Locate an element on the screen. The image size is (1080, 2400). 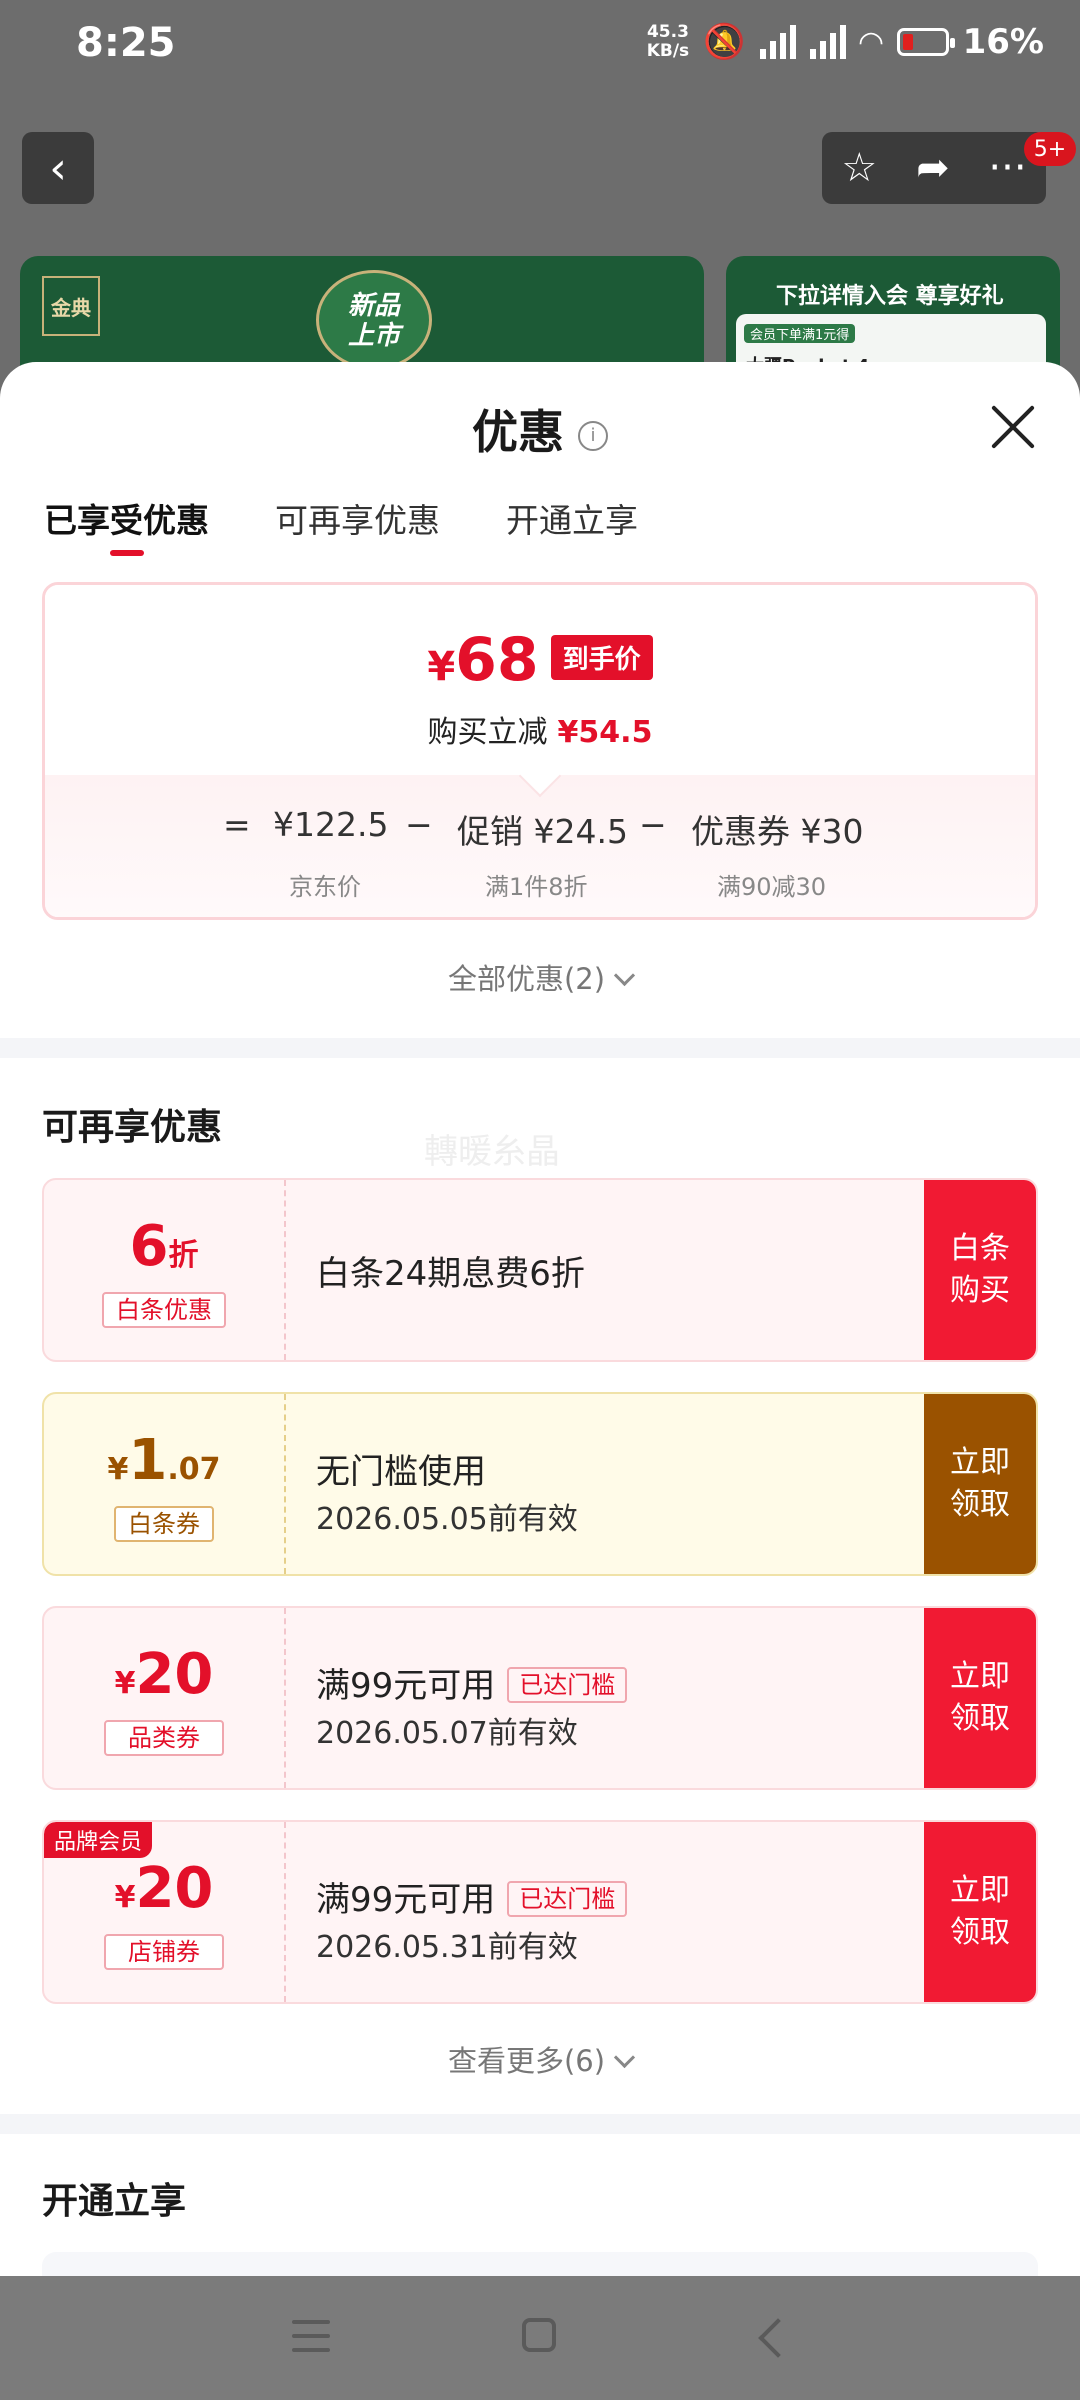
coupon-type: 白条优惠 is located at coordinates (164, 1310).